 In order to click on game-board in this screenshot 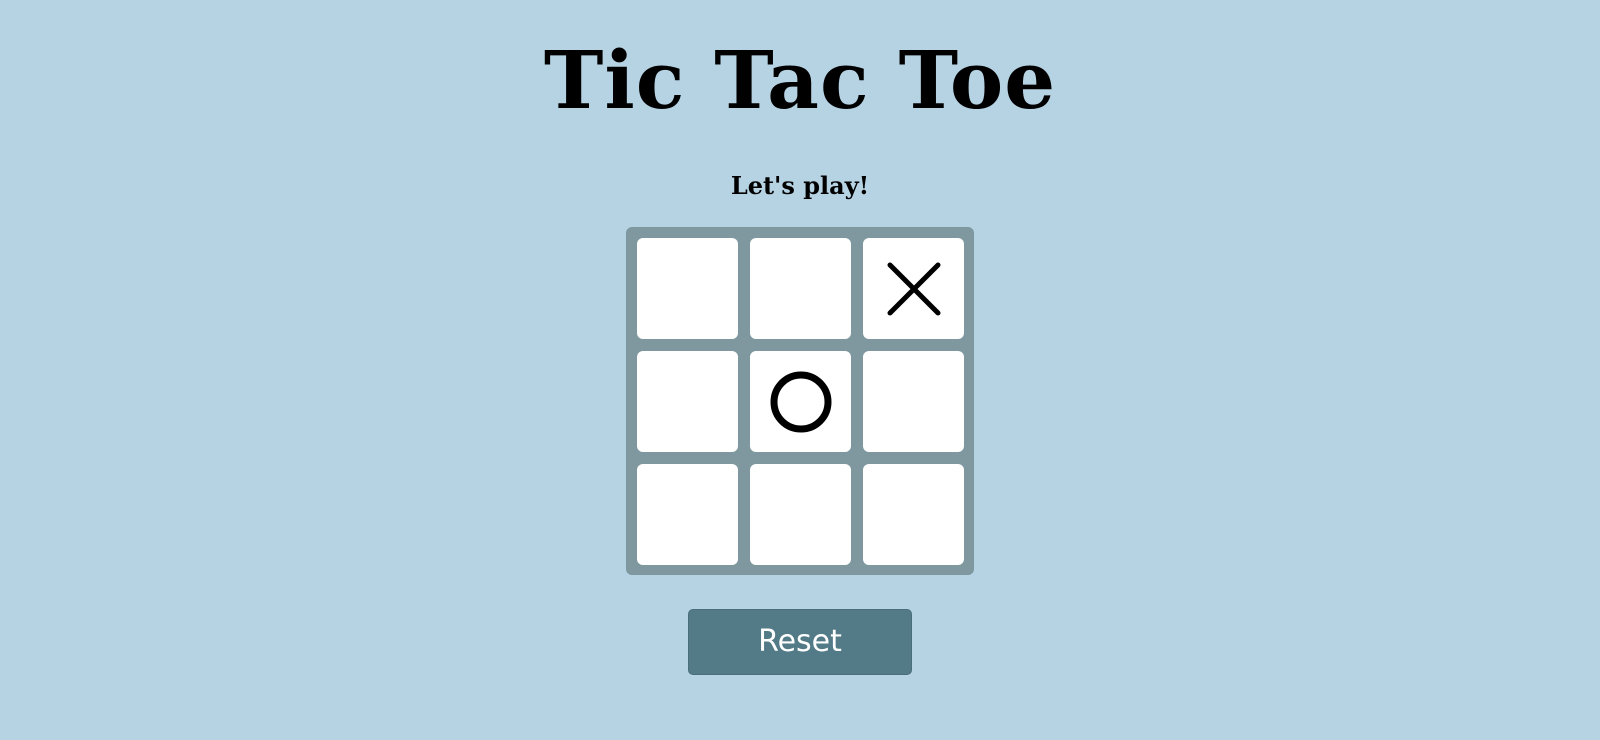, I will do `click(800, 401)`.